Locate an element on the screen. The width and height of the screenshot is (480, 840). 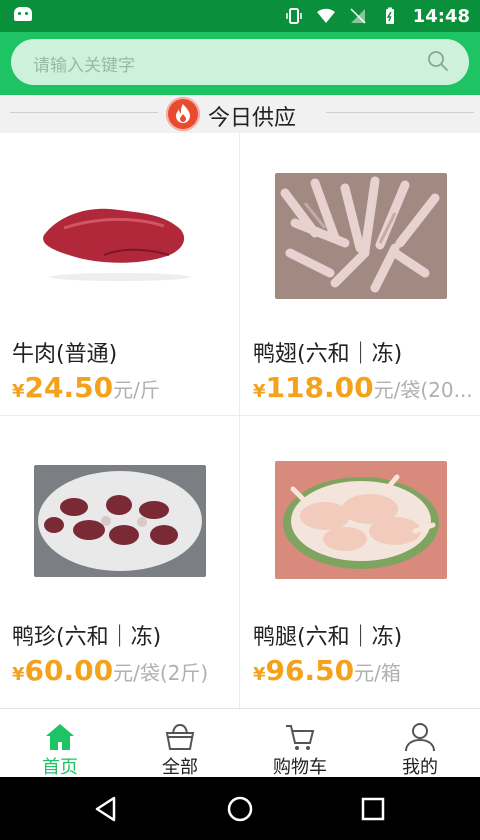
flame-icon is located at coordinates (183, 114).